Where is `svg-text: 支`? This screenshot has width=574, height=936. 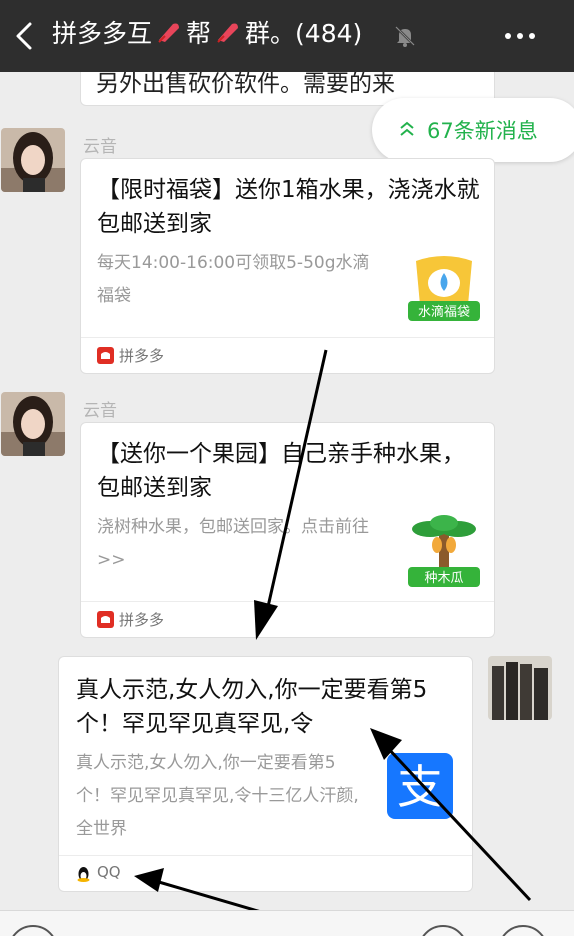
svg-text: 支 is located at coordinates (420, 787).